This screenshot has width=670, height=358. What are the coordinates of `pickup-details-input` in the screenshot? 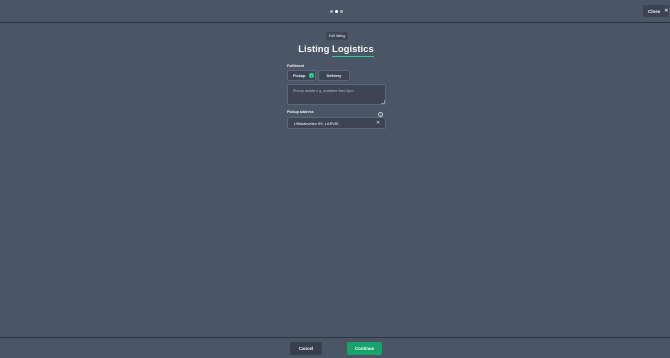 It's located at (336, 94).